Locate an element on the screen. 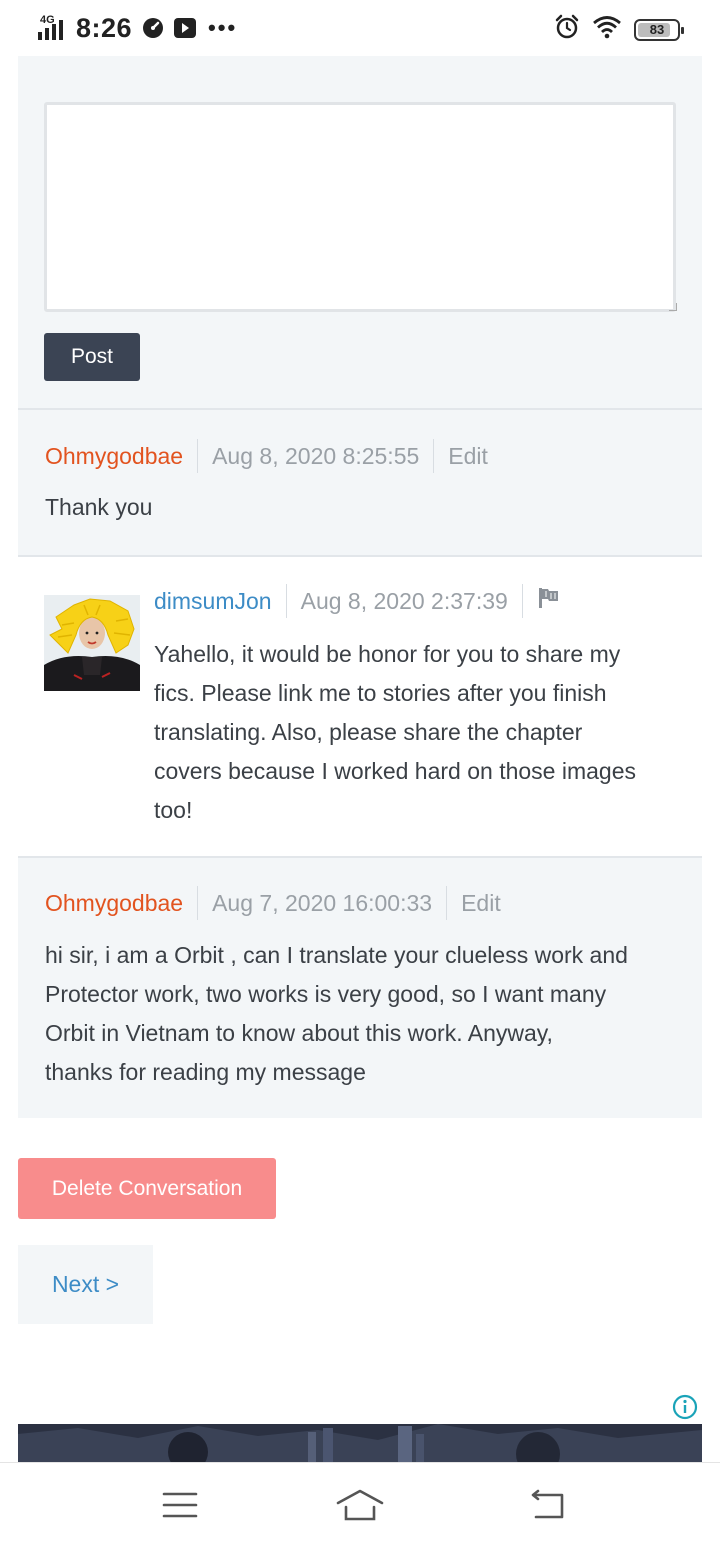  system-nav-bar is located at coordinates (360, 1503).